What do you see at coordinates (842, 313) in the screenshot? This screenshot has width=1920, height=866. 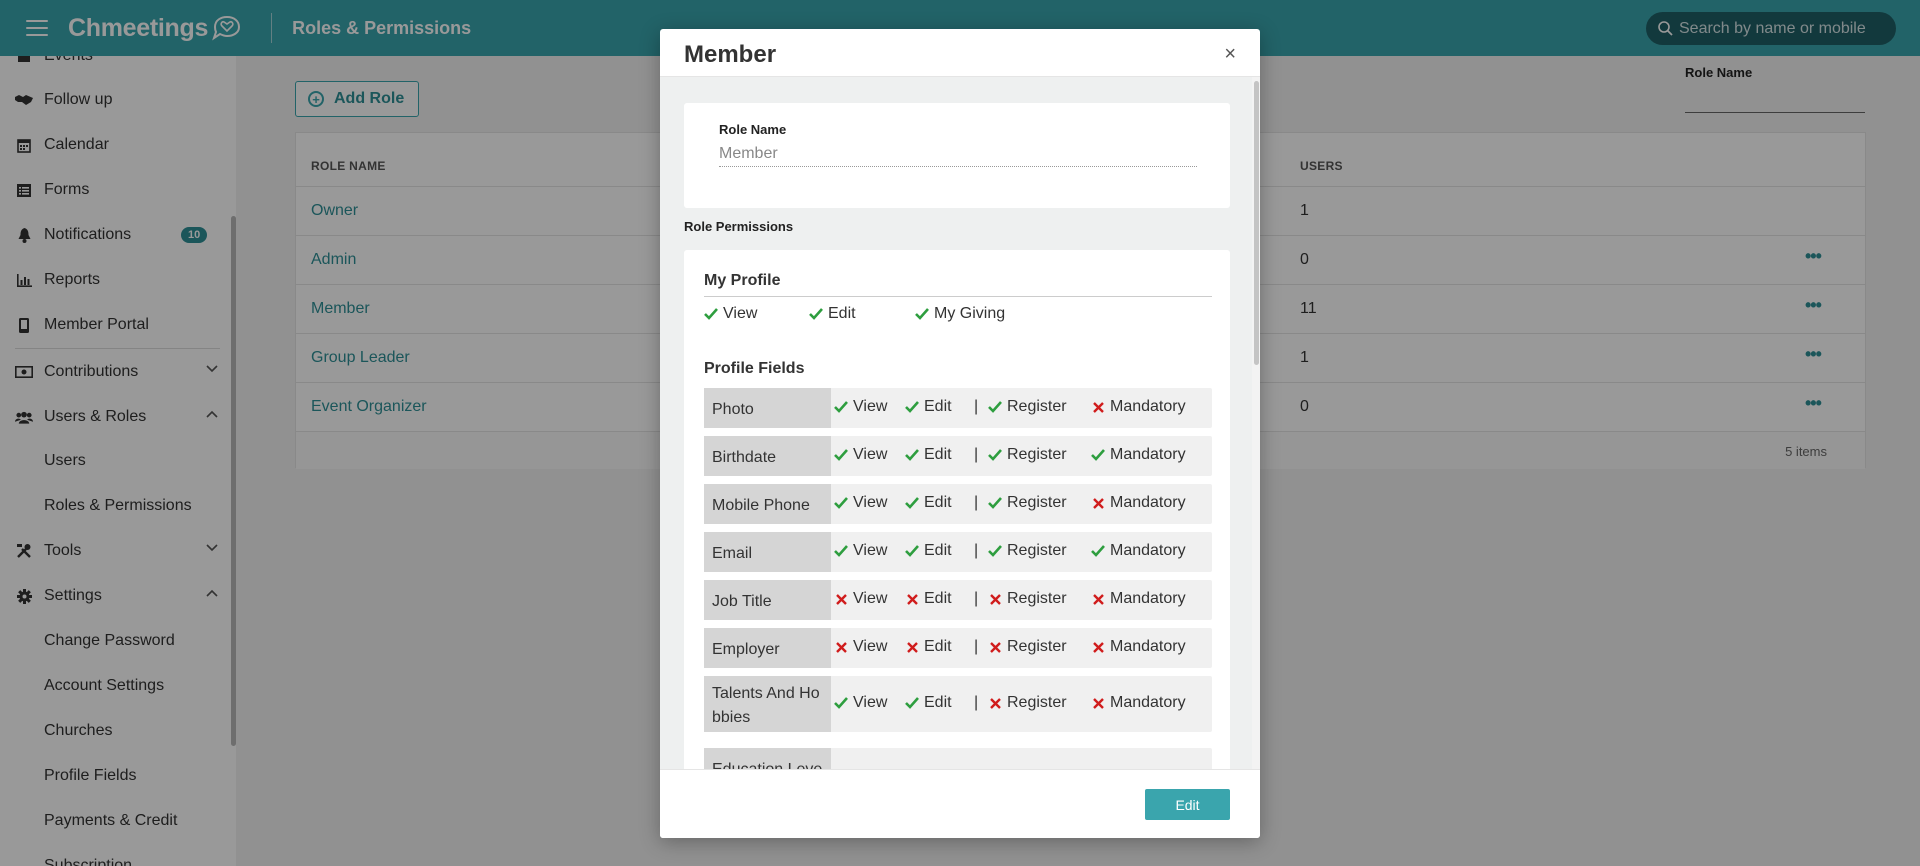 I see `option-label: Edit` at bounding box center [842, 313].